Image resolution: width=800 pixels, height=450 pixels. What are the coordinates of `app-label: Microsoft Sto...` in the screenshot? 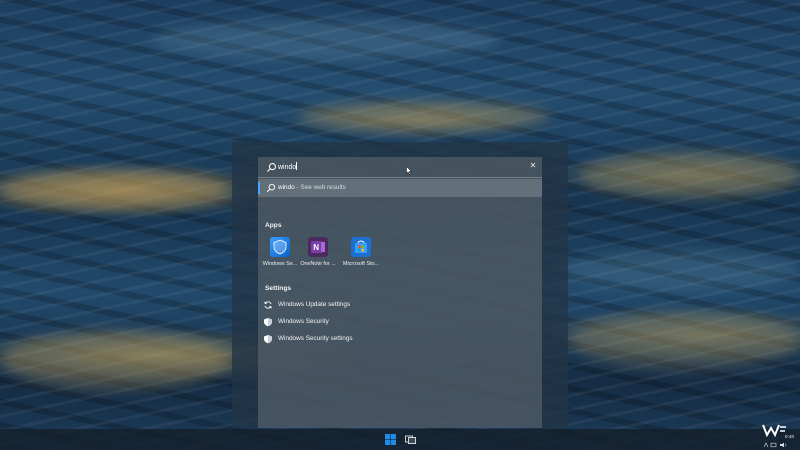 It's located at (361, 264).